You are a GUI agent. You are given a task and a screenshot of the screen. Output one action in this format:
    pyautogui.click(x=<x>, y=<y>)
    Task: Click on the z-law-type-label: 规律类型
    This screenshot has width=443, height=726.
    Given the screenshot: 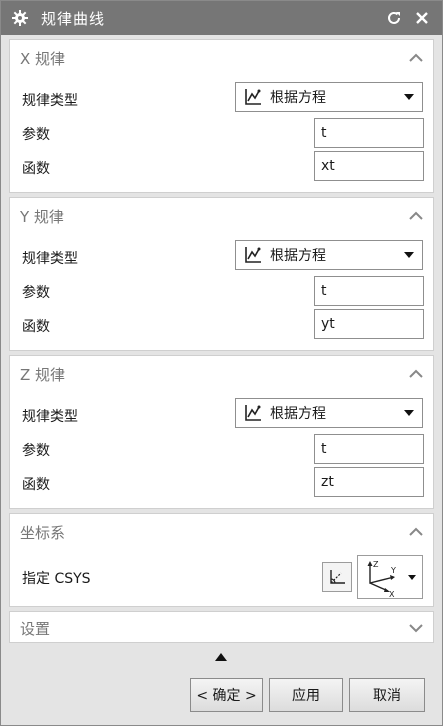 What is the action you would take?
    pyautogui.click(x=50, y=417)
    